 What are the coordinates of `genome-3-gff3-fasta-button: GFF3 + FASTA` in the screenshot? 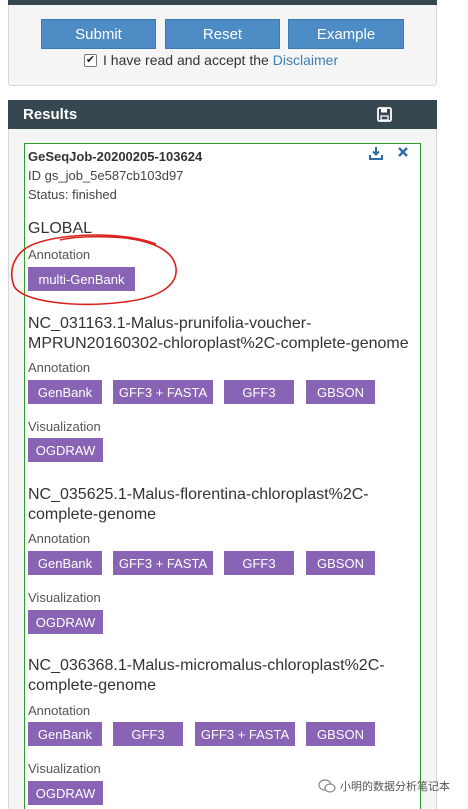 It's located at (245, 734).